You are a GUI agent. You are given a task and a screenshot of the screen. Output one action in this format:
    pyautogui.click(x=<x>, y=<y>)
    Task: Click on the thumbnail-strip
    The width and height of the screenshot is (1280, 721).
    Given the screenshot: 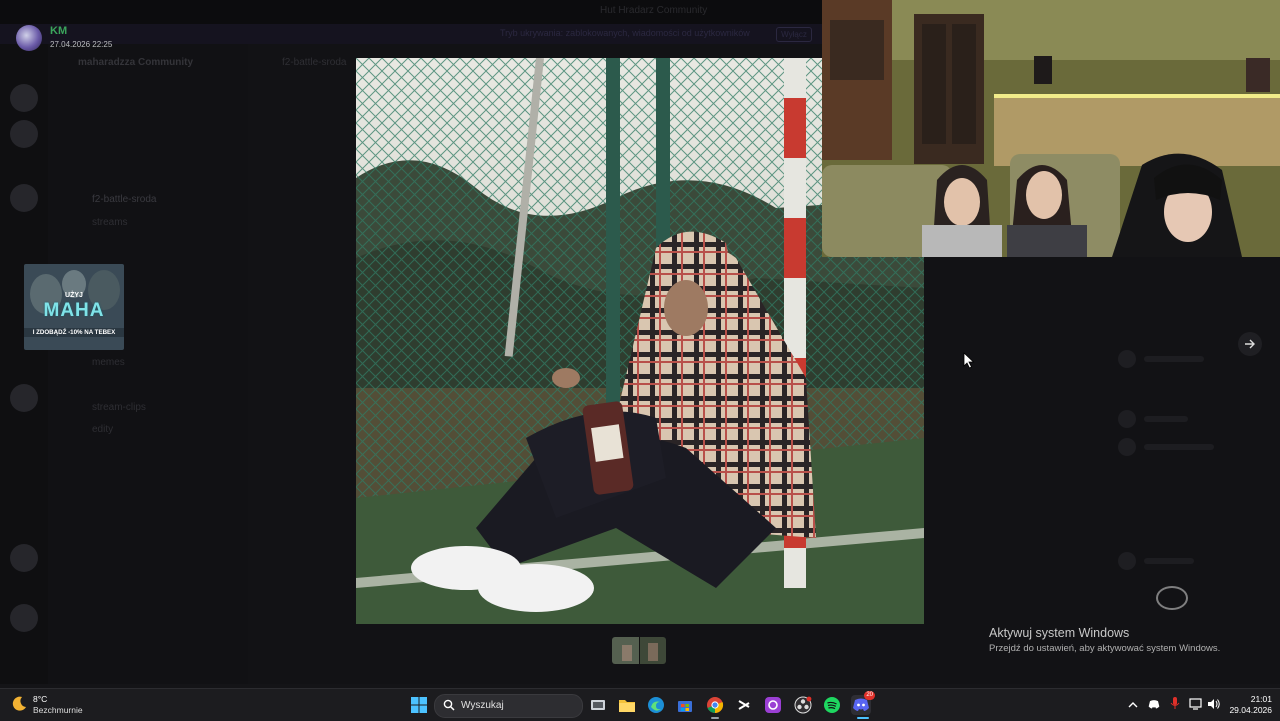 What is the action you would take?
    pyautogui.click(x=639, y=650)
    